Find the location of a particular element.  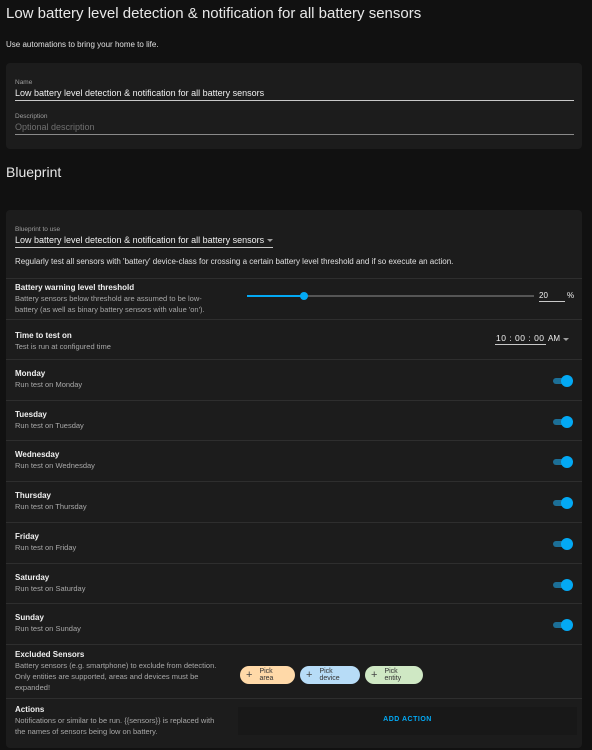

day-desc: Run test on Friday is located at coordinates (46, 547).